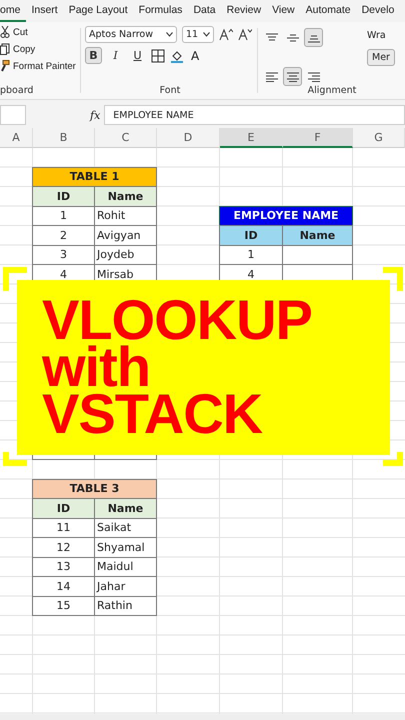 The width and height of the screenshot is (405, 720). What do you see at coordinates (63, 547) in the screenshot?
I see `table-cell: 12` at bounding box center [63, 547].